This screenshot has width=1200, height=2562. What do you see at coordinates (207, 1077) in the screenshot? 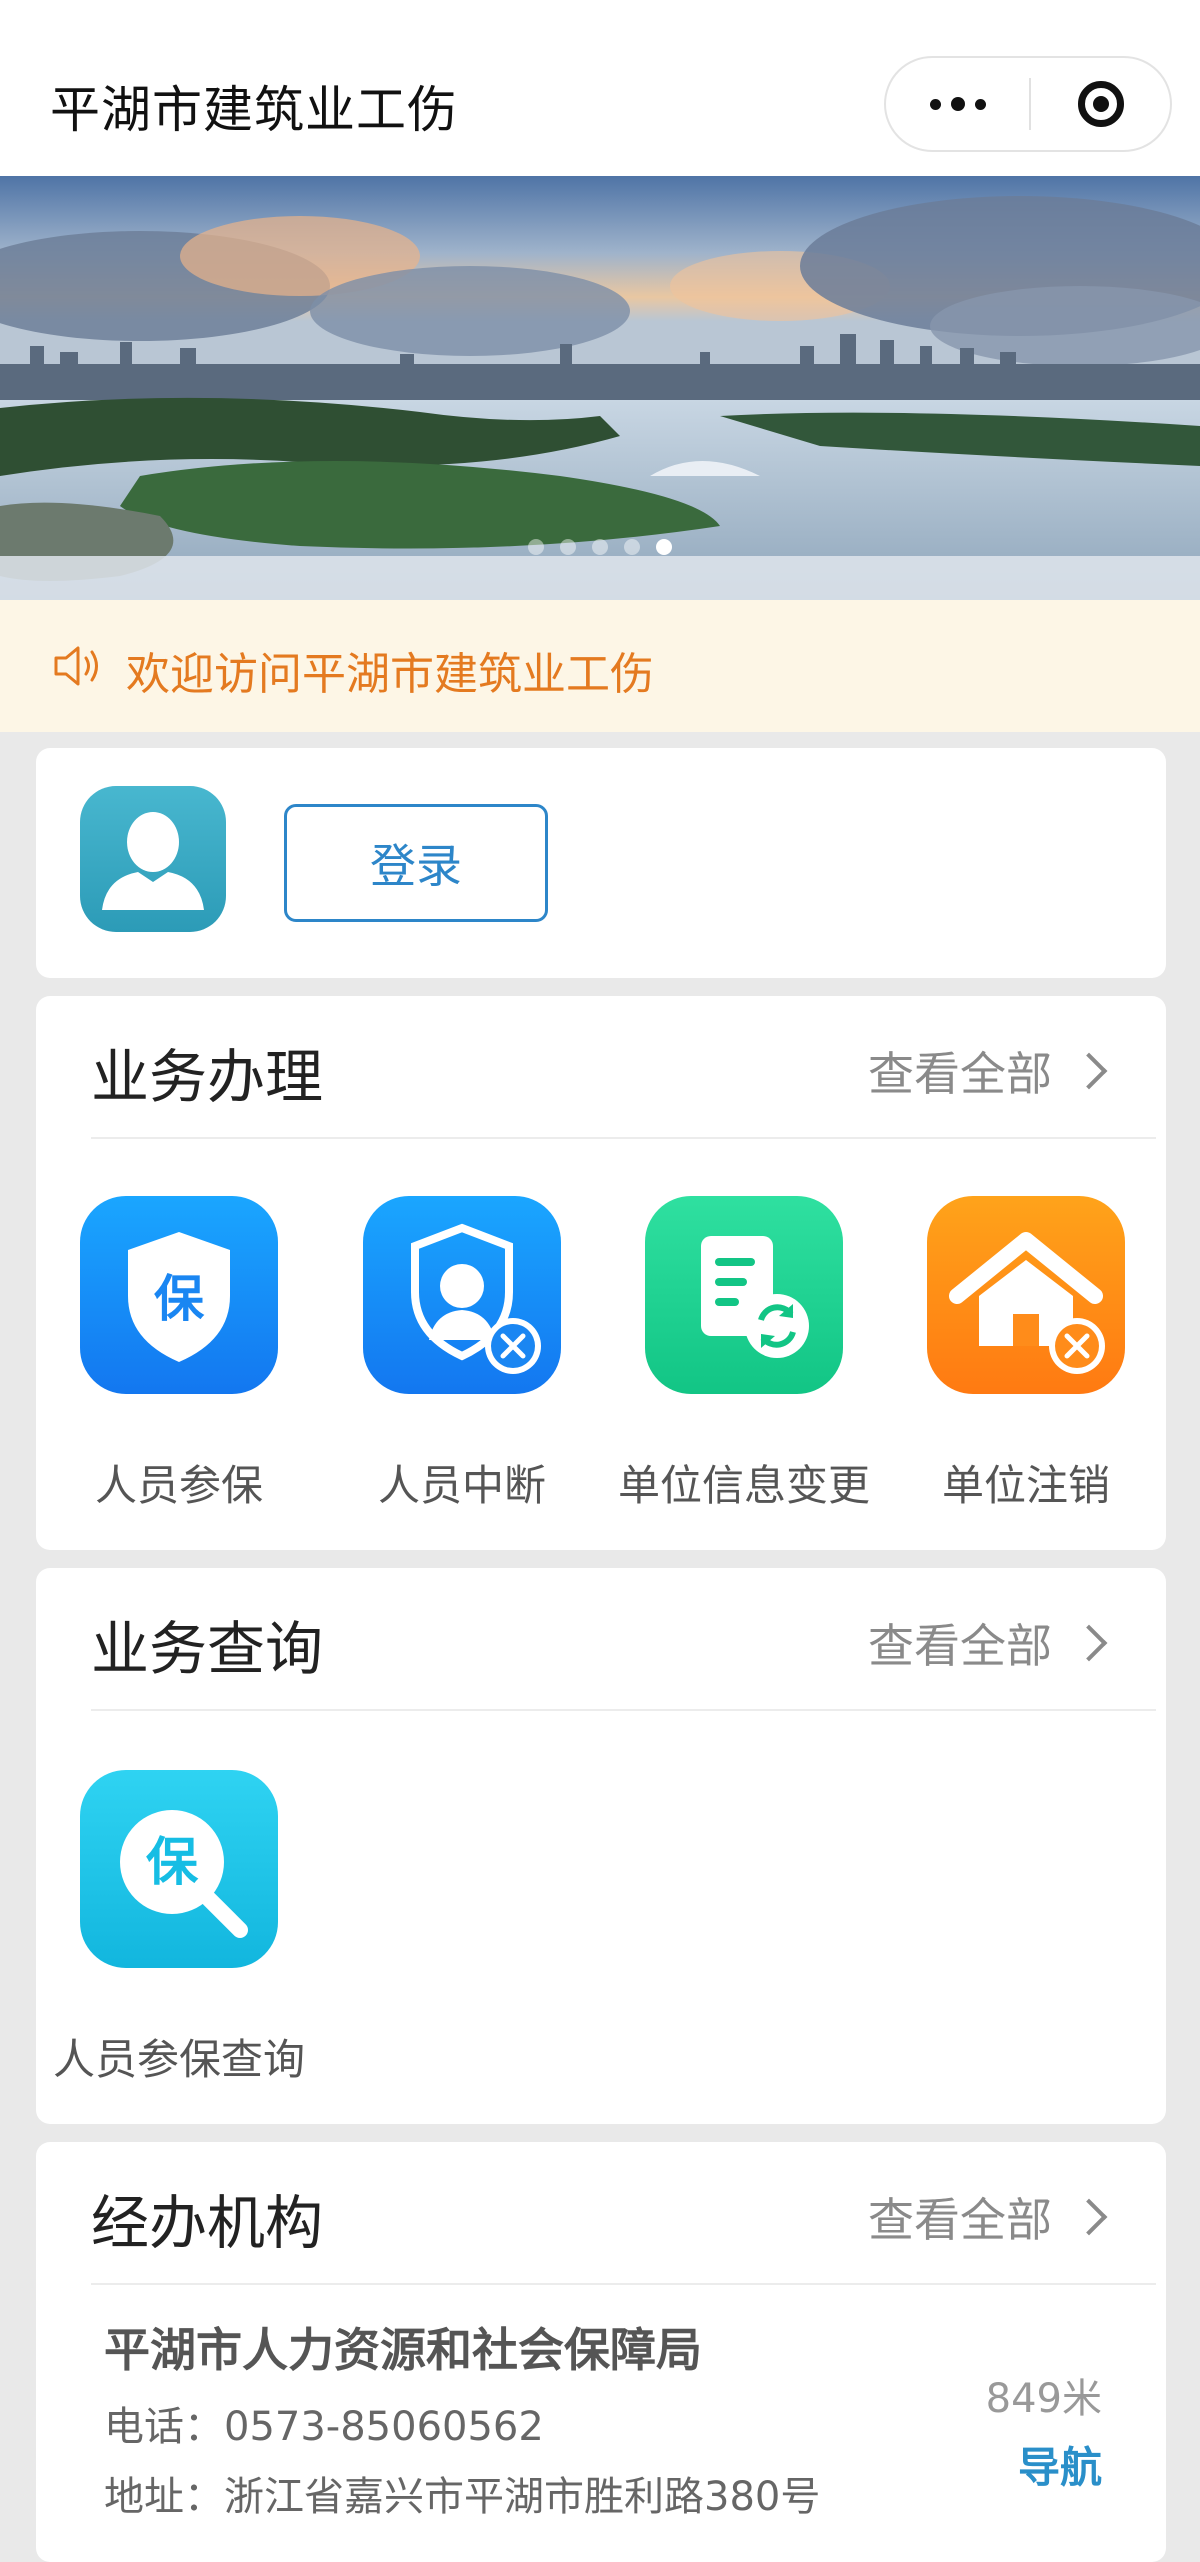
I see `section-title: 业务办理` at bounding box center [207, 1077].